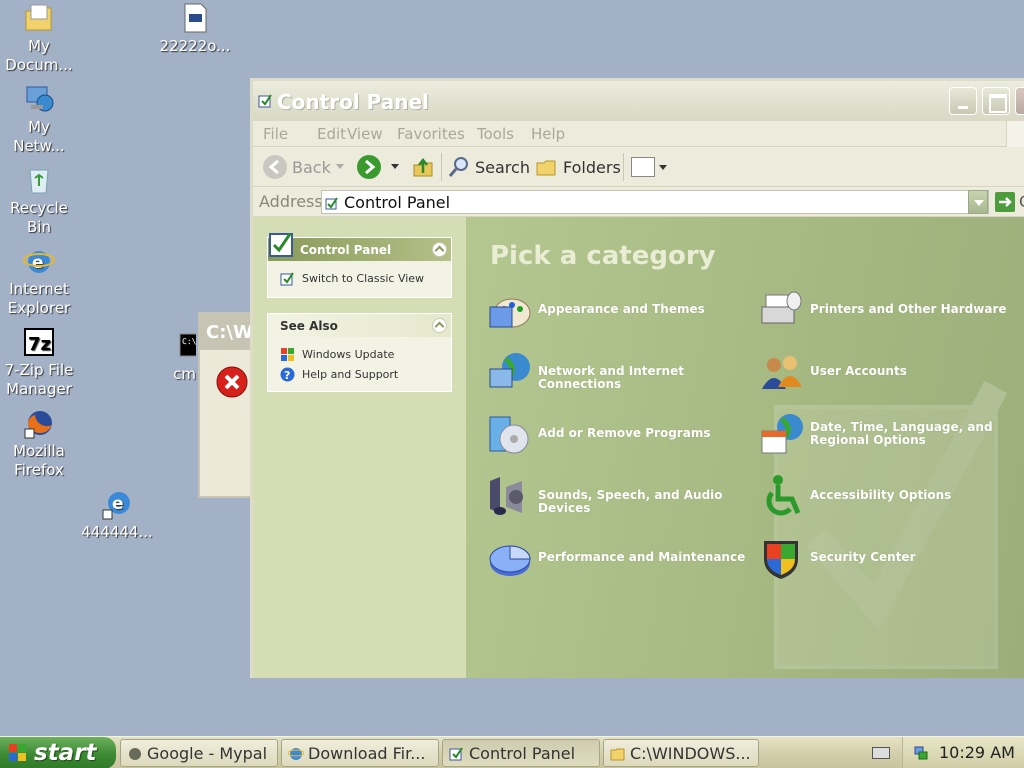 Image resolution: width=1024 pixels, height=768 pixels. Describe the element at coordinates (275, 134) in the screenshot. I see `menu-file: File` at that location.